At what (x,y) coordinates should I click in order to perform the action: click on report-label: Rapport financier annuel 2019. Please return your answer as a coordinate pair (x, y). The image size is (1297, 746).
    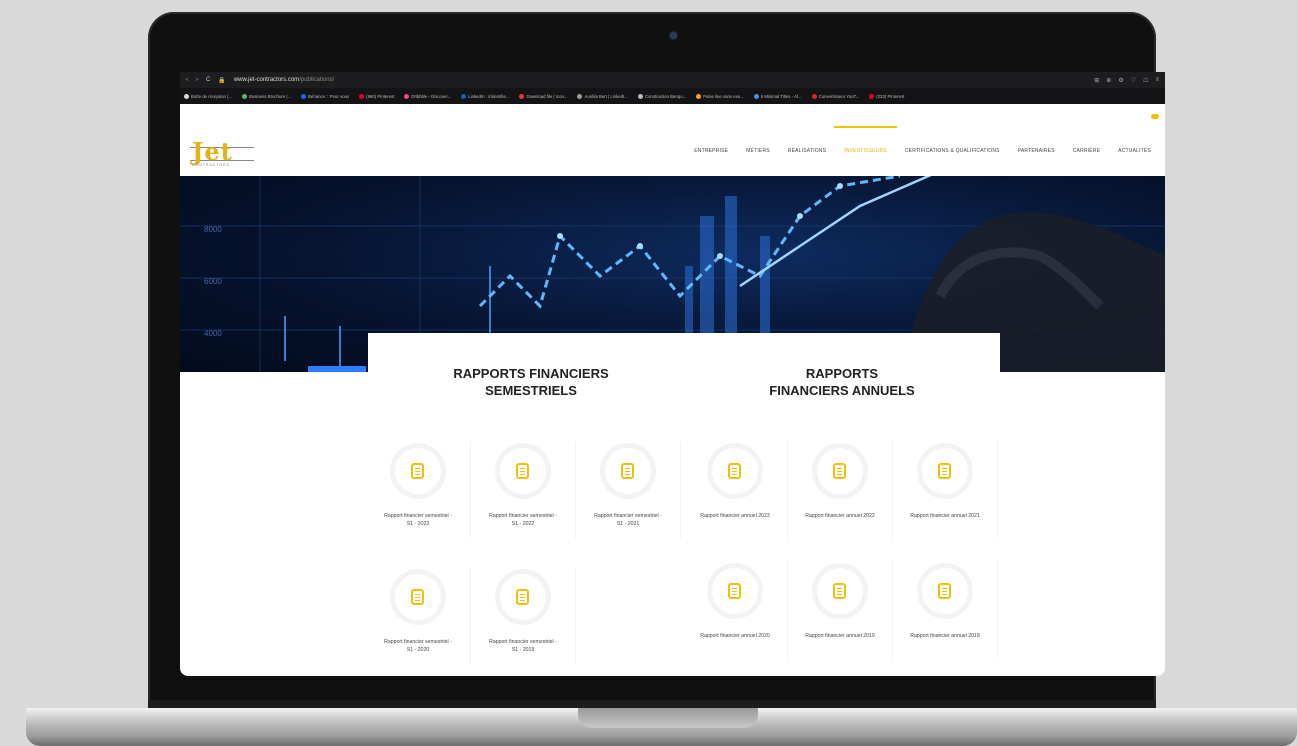
    Looking at the image, I should click on (840, 636).